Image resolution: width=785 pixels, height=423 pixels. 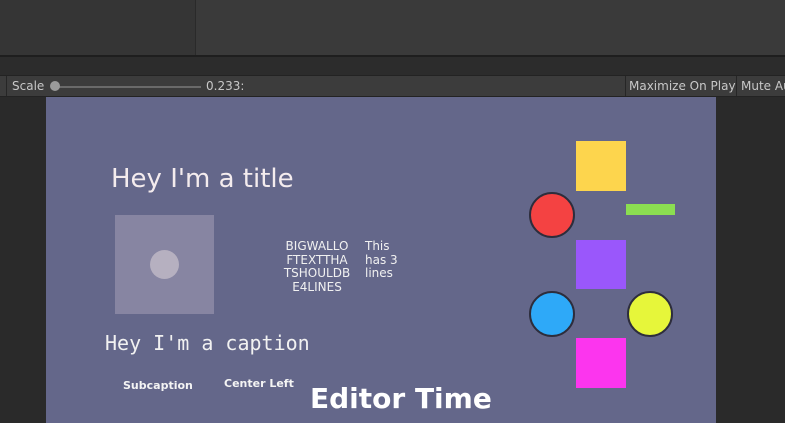 I want to click on lime-circle, so click(x=650, y=314).